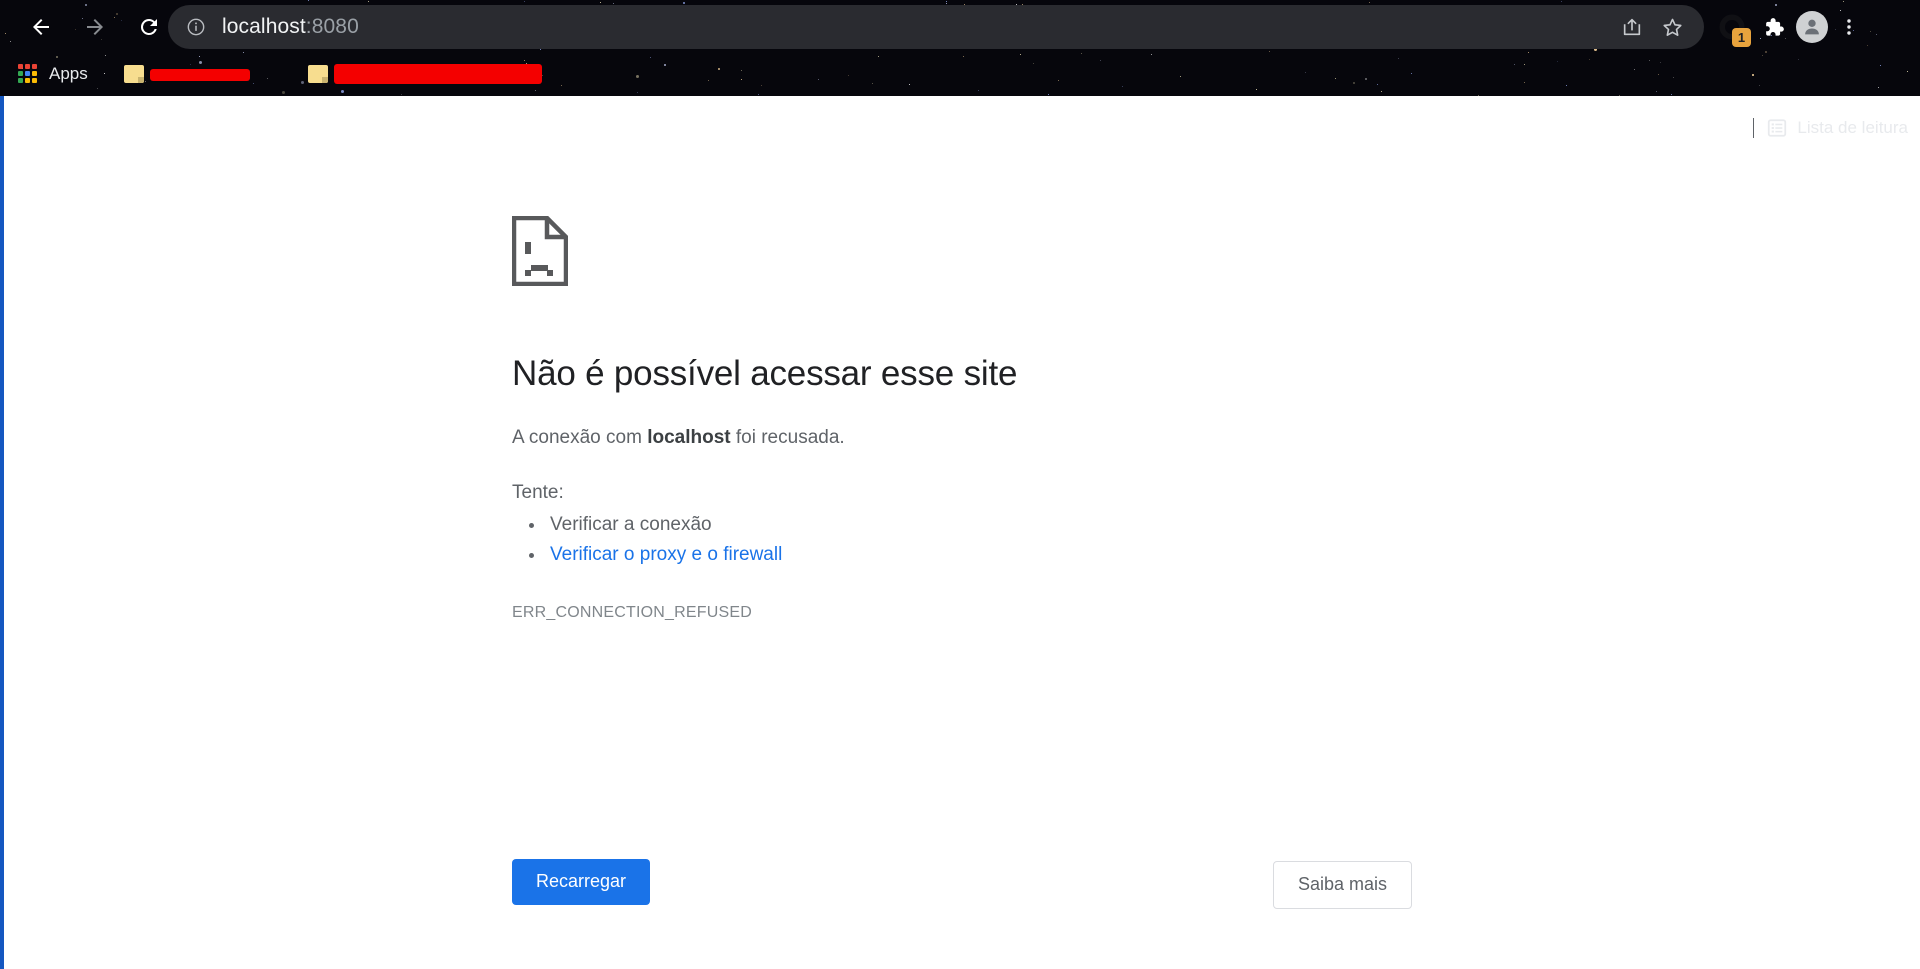 This screenshot has height=969, width=1920. I want to click on error-message-host: localhost, so click(689, 437).